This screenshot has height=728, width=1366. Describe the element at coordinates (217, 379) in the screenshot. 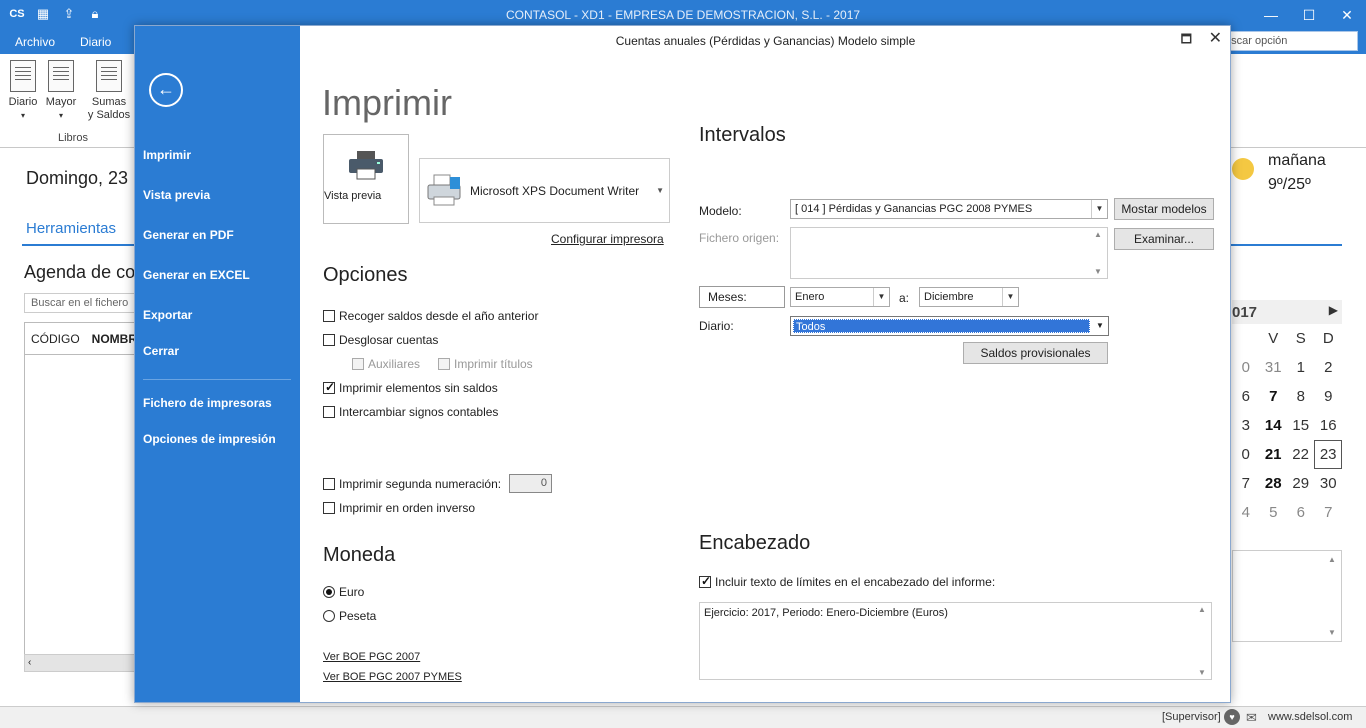

I see `sidebar-separator` at that location.